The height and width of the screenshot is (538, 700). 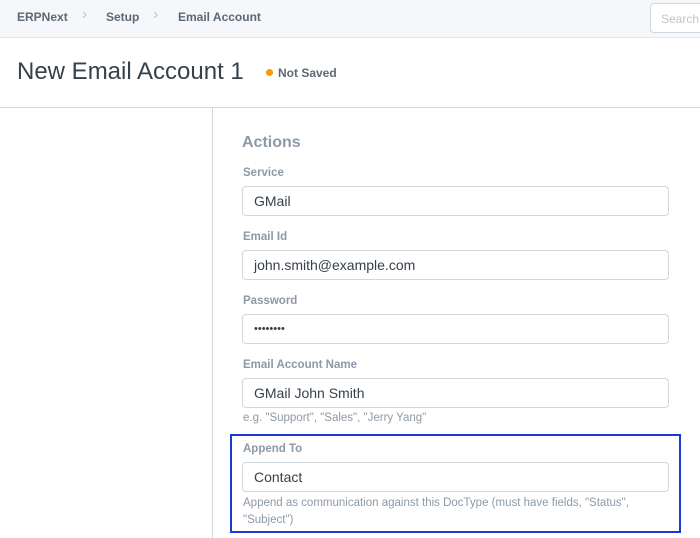 I want to click on sidebar-divider, so click(x=212, y=322).